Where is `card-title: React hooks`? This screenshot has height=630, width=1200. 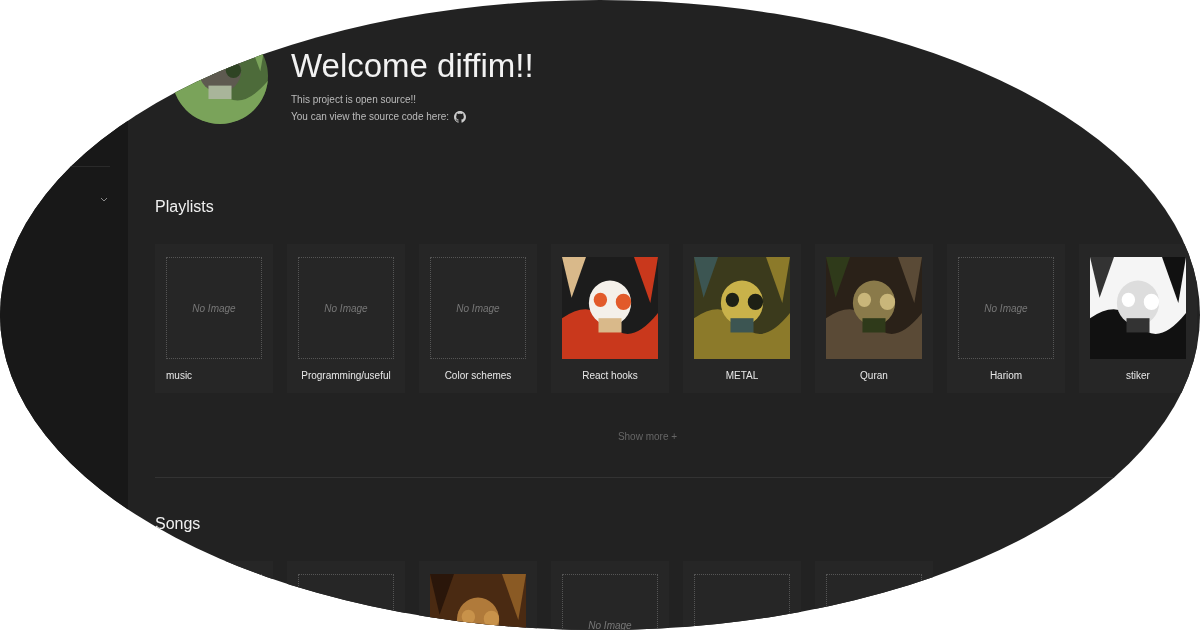
card-title: React hooks is located at coordinates (610, 375).